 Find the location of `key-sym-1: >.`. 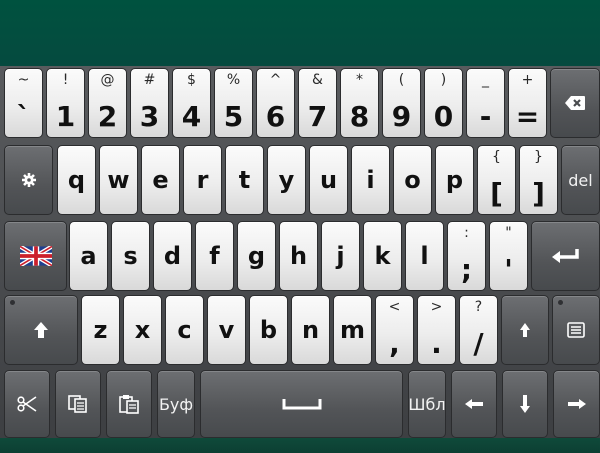

key-sym-1: >. is located at coordinates (436, 330).